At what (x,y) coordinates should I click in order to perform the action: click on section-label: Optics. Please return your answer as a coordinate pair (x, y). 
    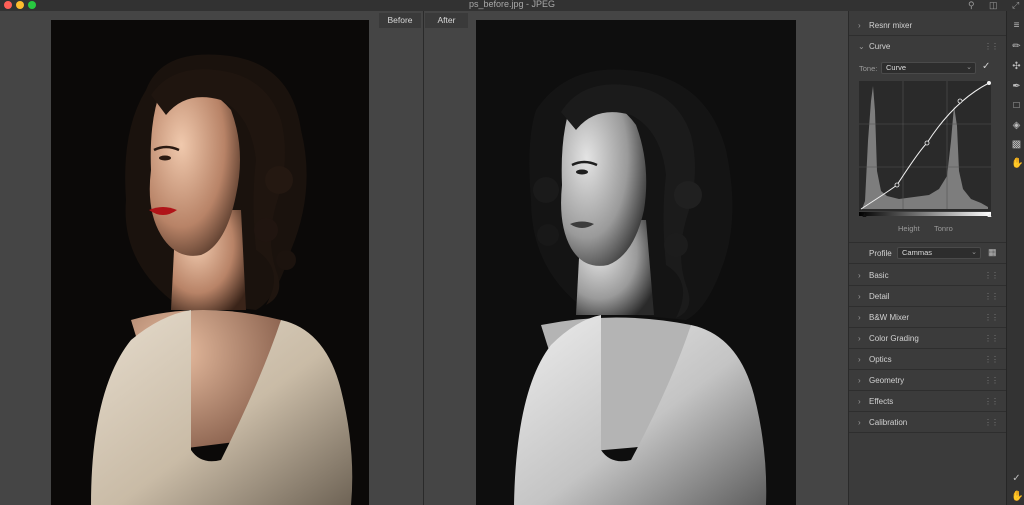
    Looking at the image, I should click on (880, 359).